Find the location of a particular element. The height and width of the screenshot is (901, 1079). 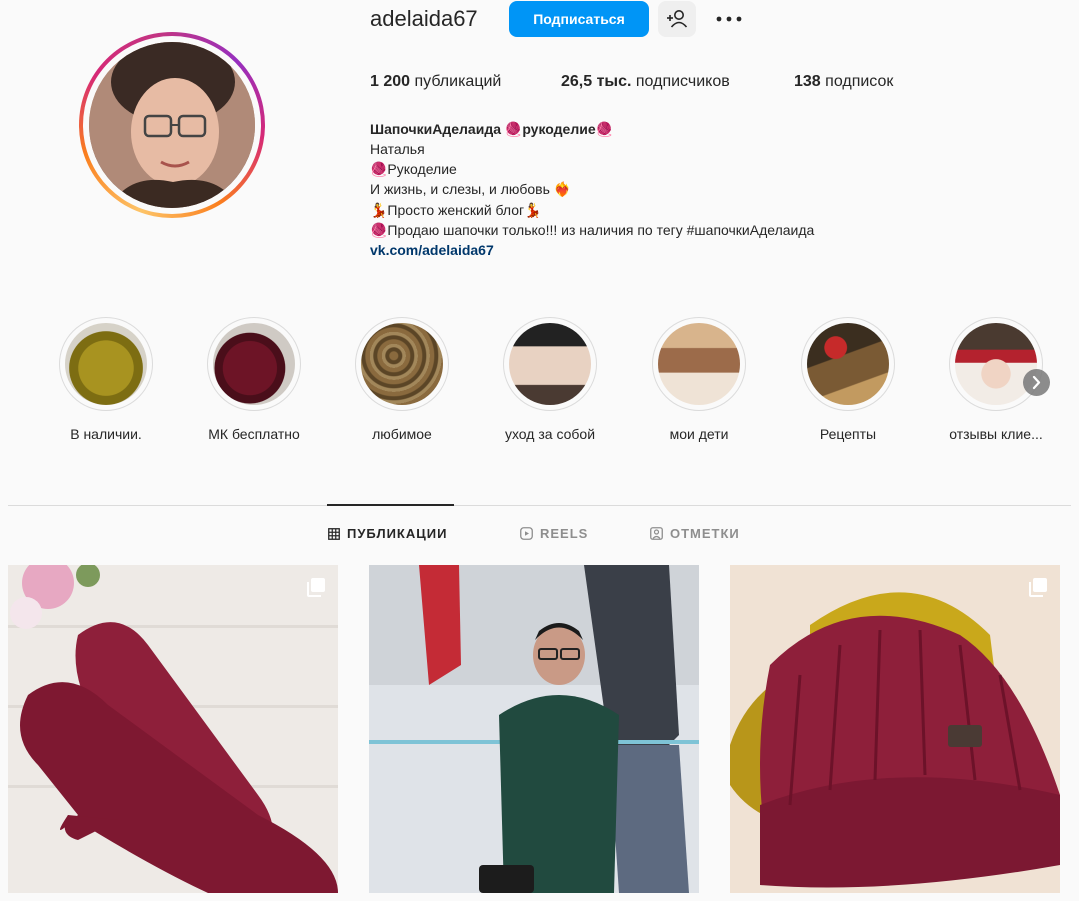

story-highlight: мои дети is located at coordinates (699, 379).